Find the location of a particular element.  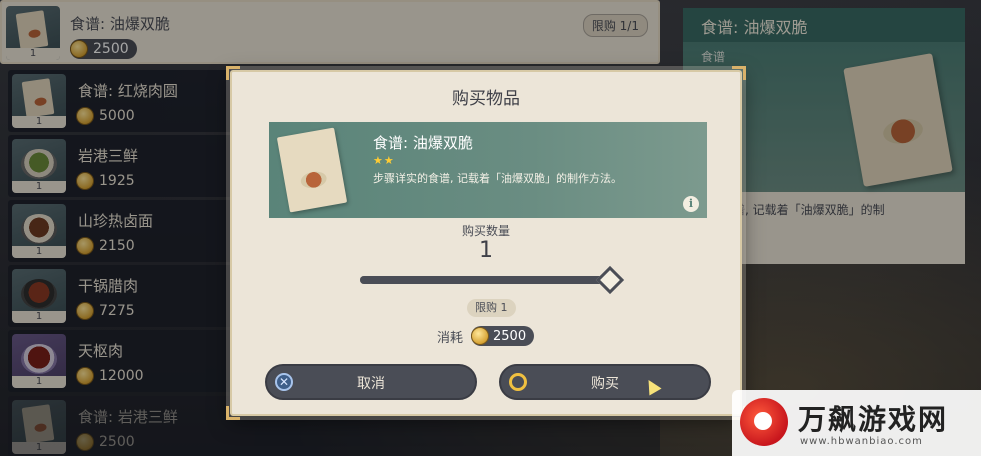

item-name: 食谱: 油爆双脆 is located at coordinates (423, 143).